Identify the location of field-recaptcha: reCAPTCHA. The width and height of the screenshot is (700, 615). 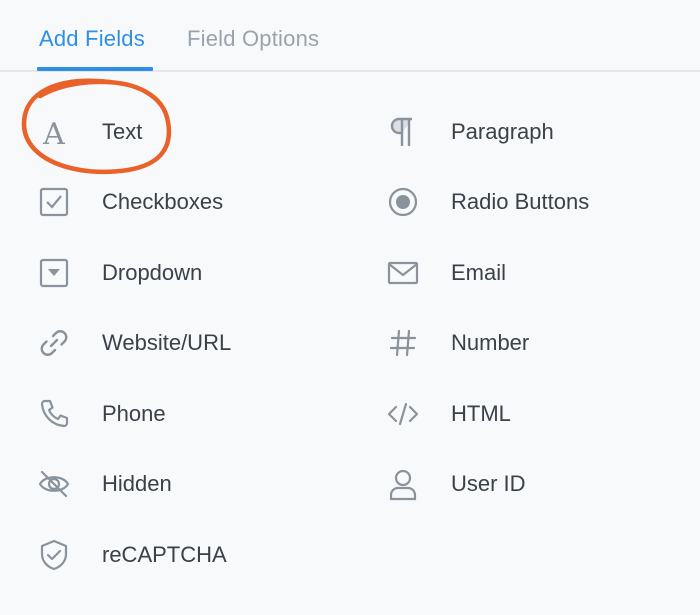
(187, 555).